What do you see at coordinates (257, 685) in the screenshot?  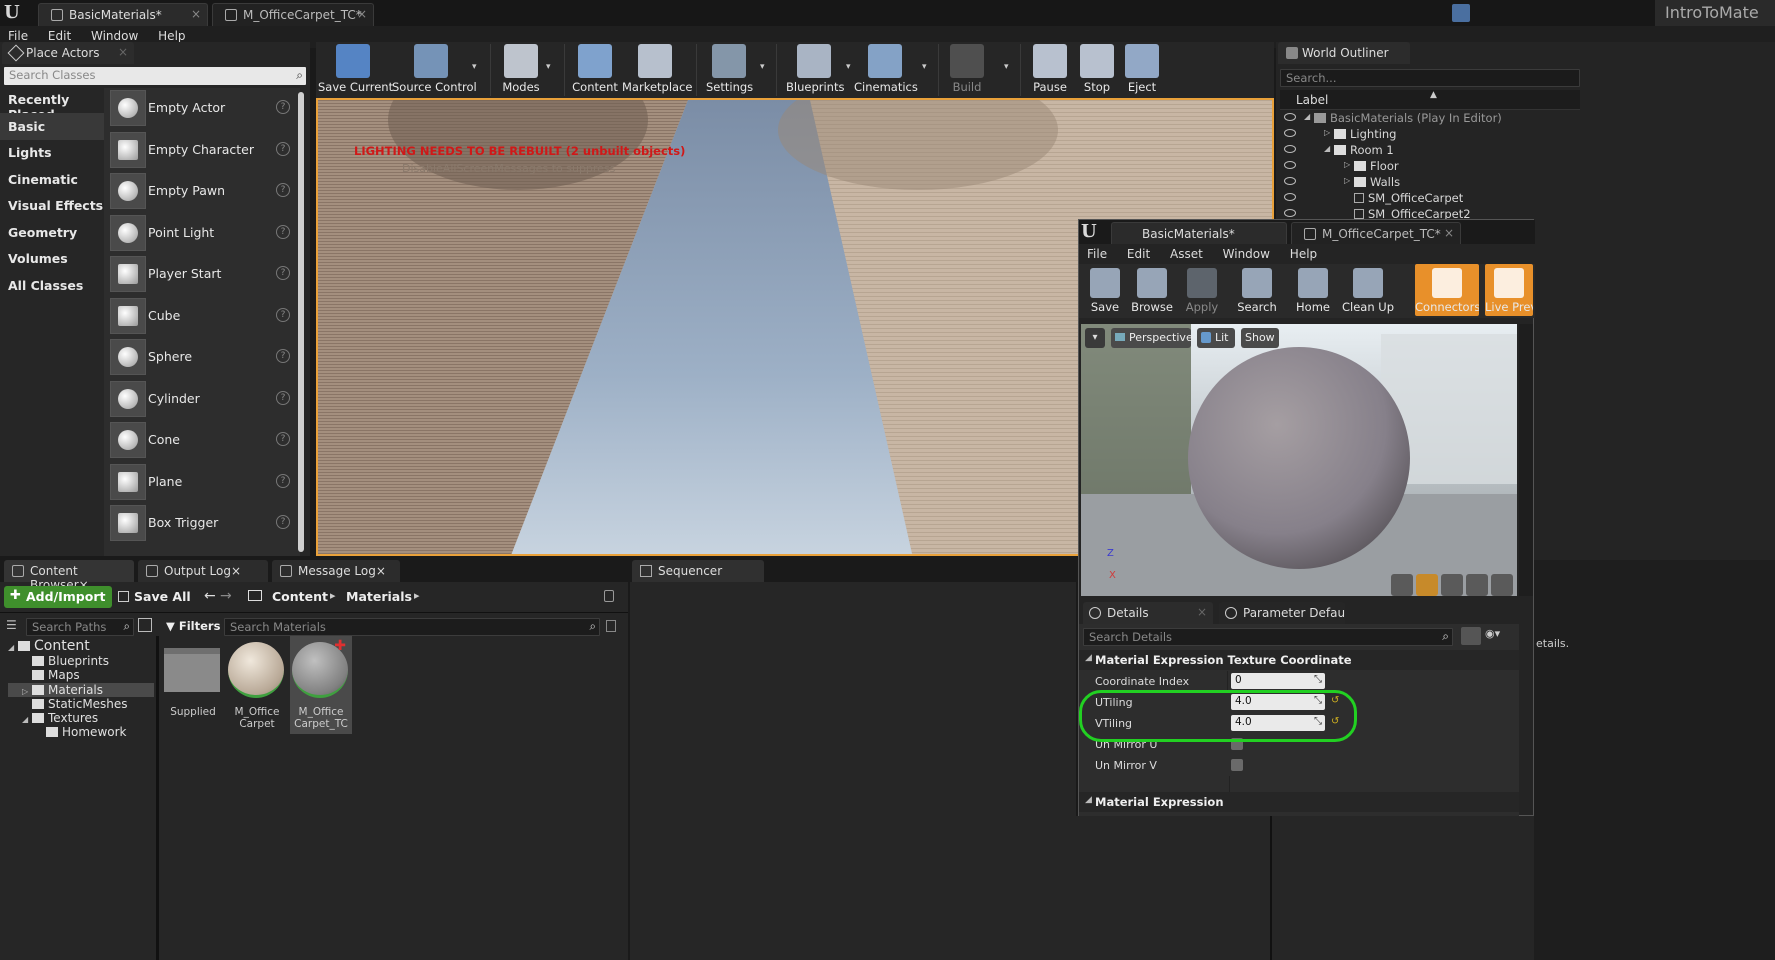 I see `asset-m-office-carpet: M_Office Carpet` at bounding box center [257, 685].